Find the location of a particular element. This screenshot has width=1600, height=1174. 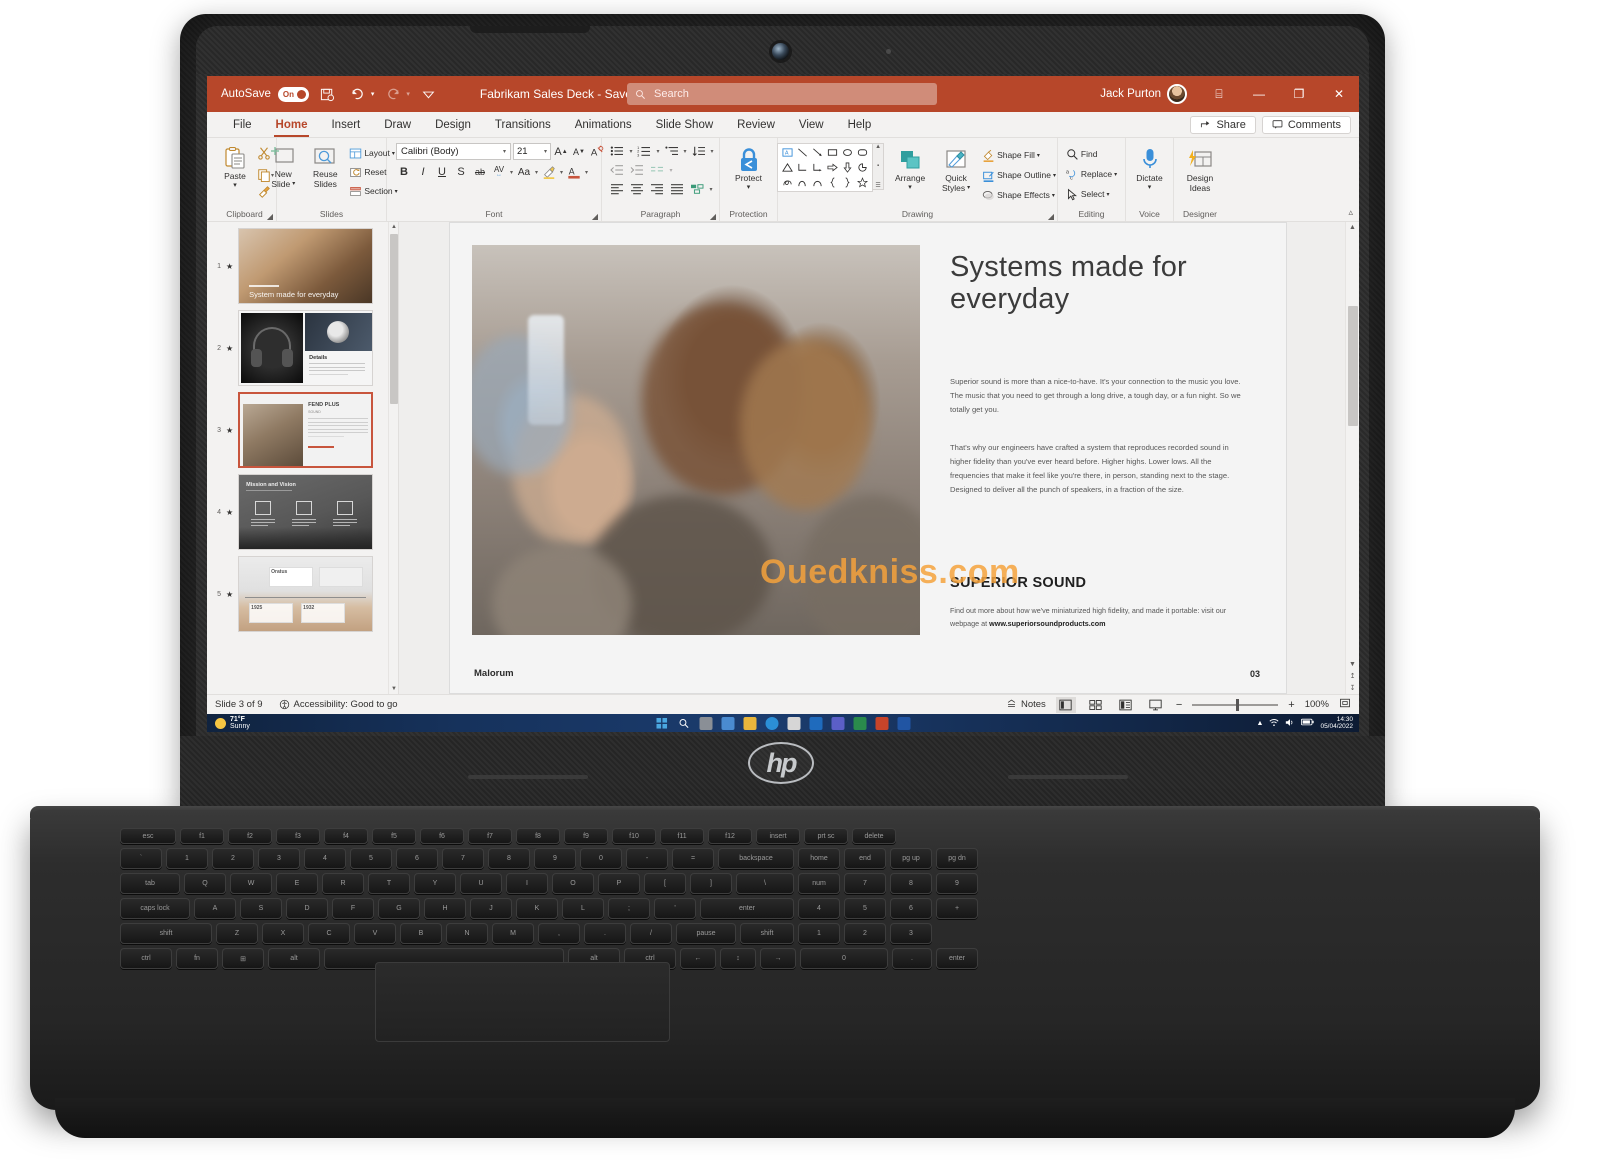

shapes-scroll-more-icon: ☰ is located at coordinates (877, 185).